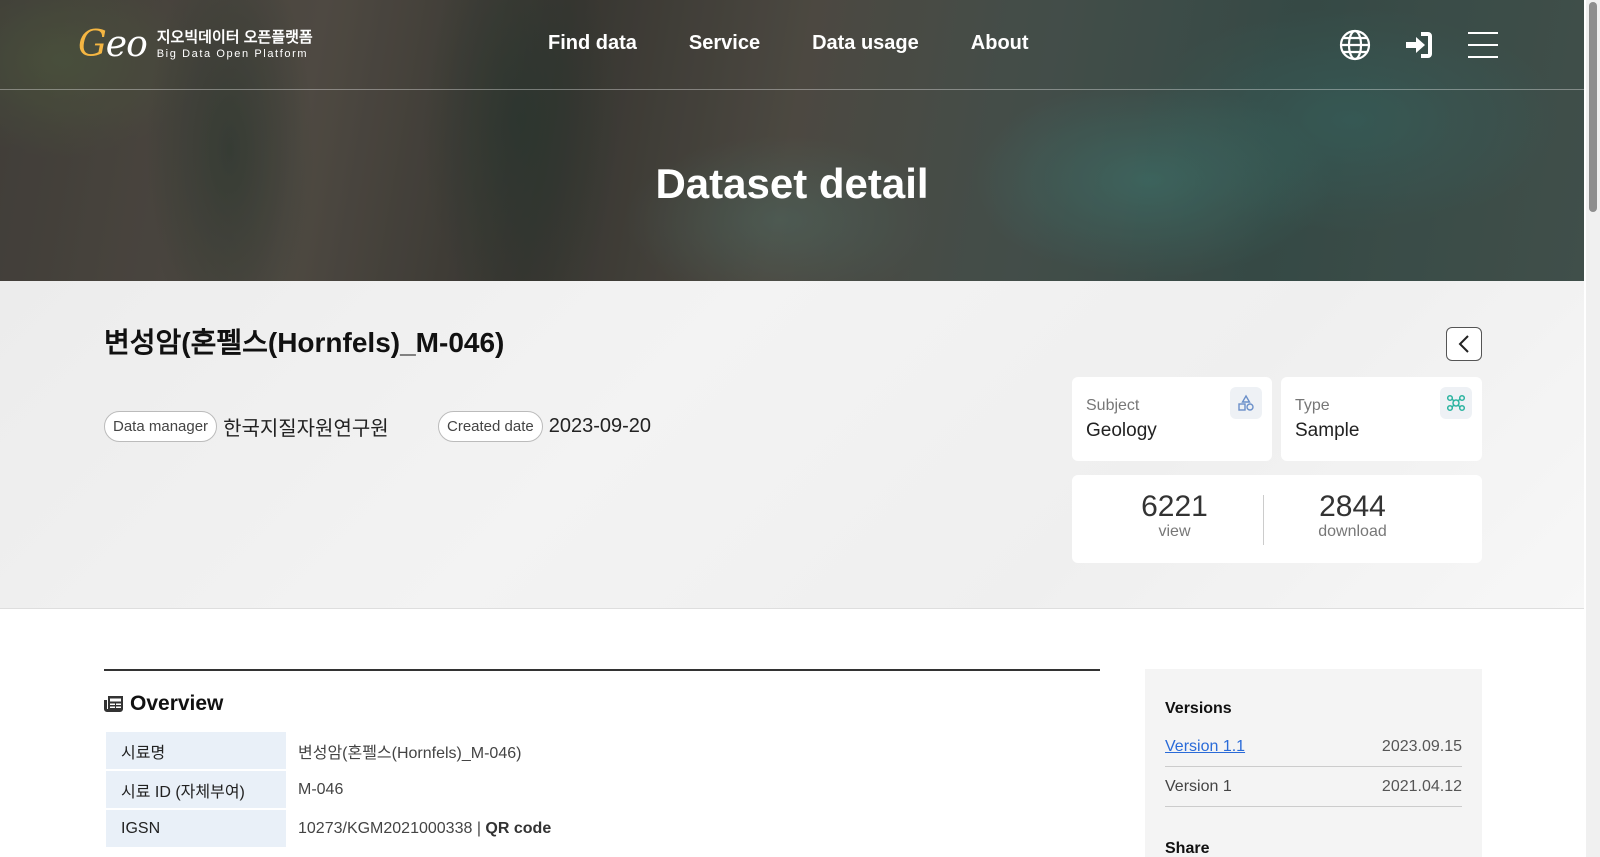  What do you see at coordinates (1593, 428) in the screenshot?
I see `page-scrollbar` at bounding box center [1593, 428].